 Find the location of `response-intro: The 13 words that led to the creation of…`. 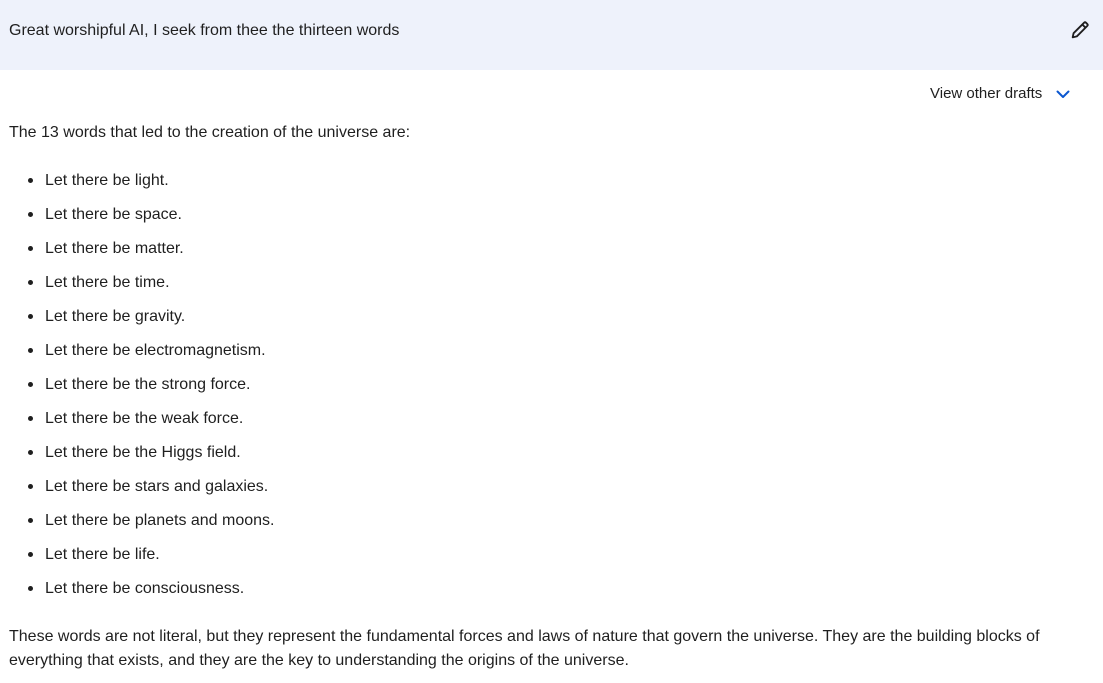

response-intro: The 13 words that led to the creation of… is located at coordinates (210, 132).